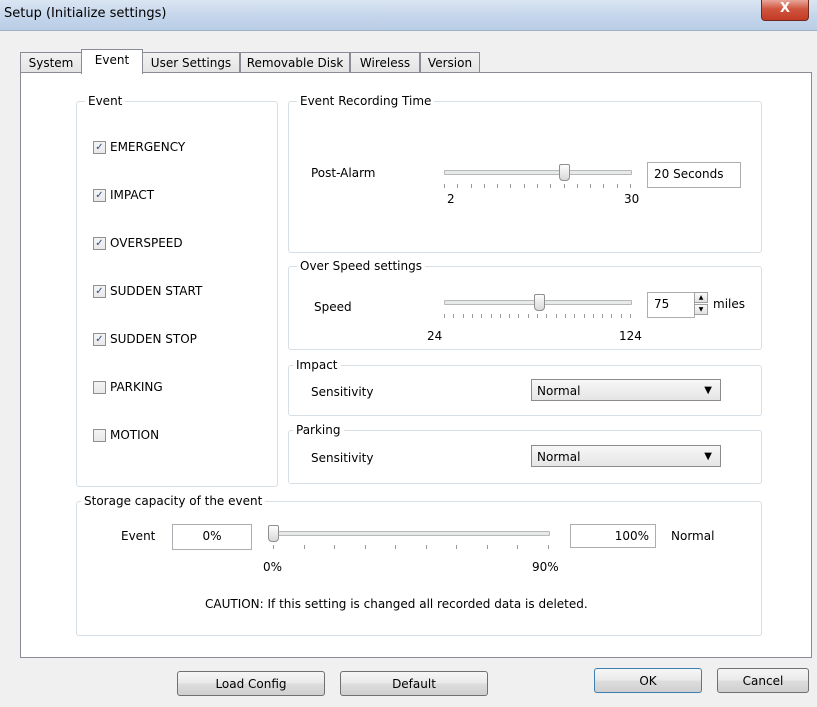 The height and width of the screenshot is (707, 817). Describe the element at coordinates (763, 680) in the screenshot. I see `cancel-button: Cancel` at that location.